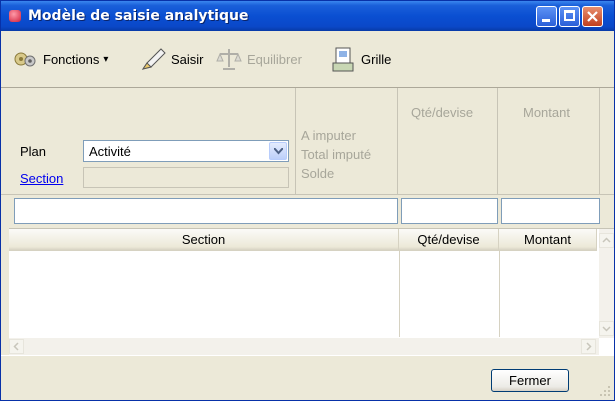 The width and height of the screenshot is (615, 401). What do you see at coordinates (33, 151) in the screenshot?
I see `plan-label: Plan` at bounding box center [33, 151].